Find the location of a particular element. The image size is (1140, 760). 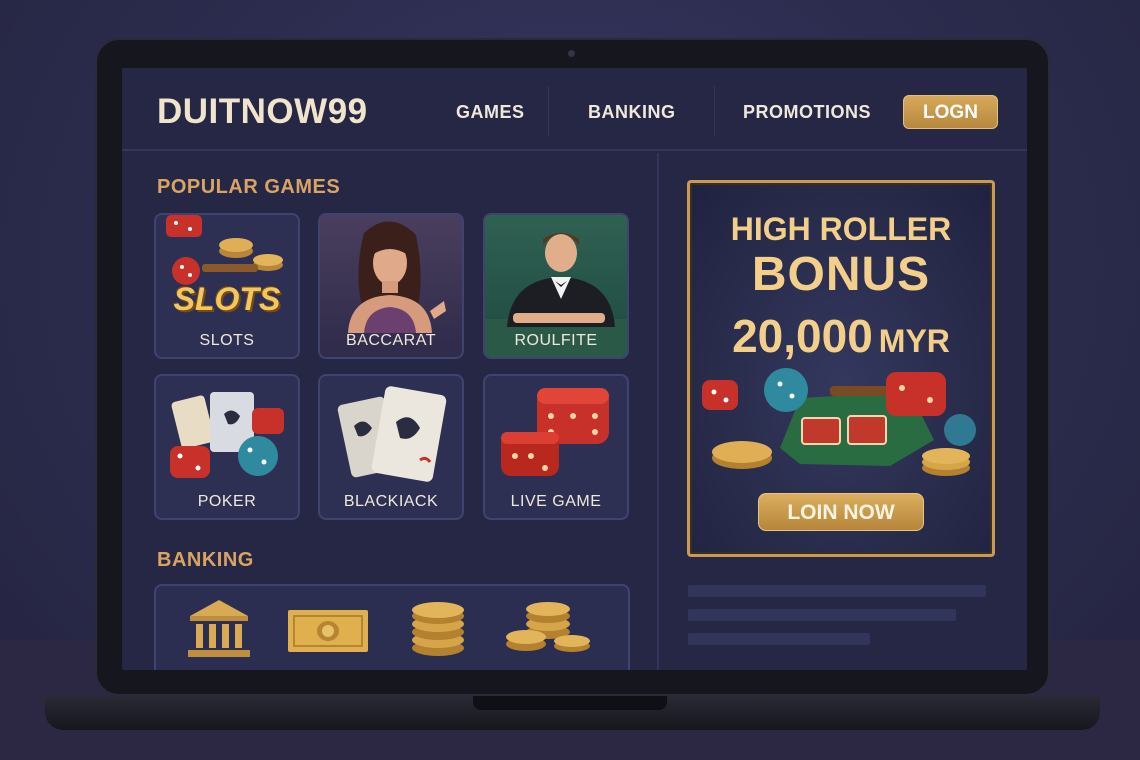

login-button: LOGN is located at coordinates (950, 112).